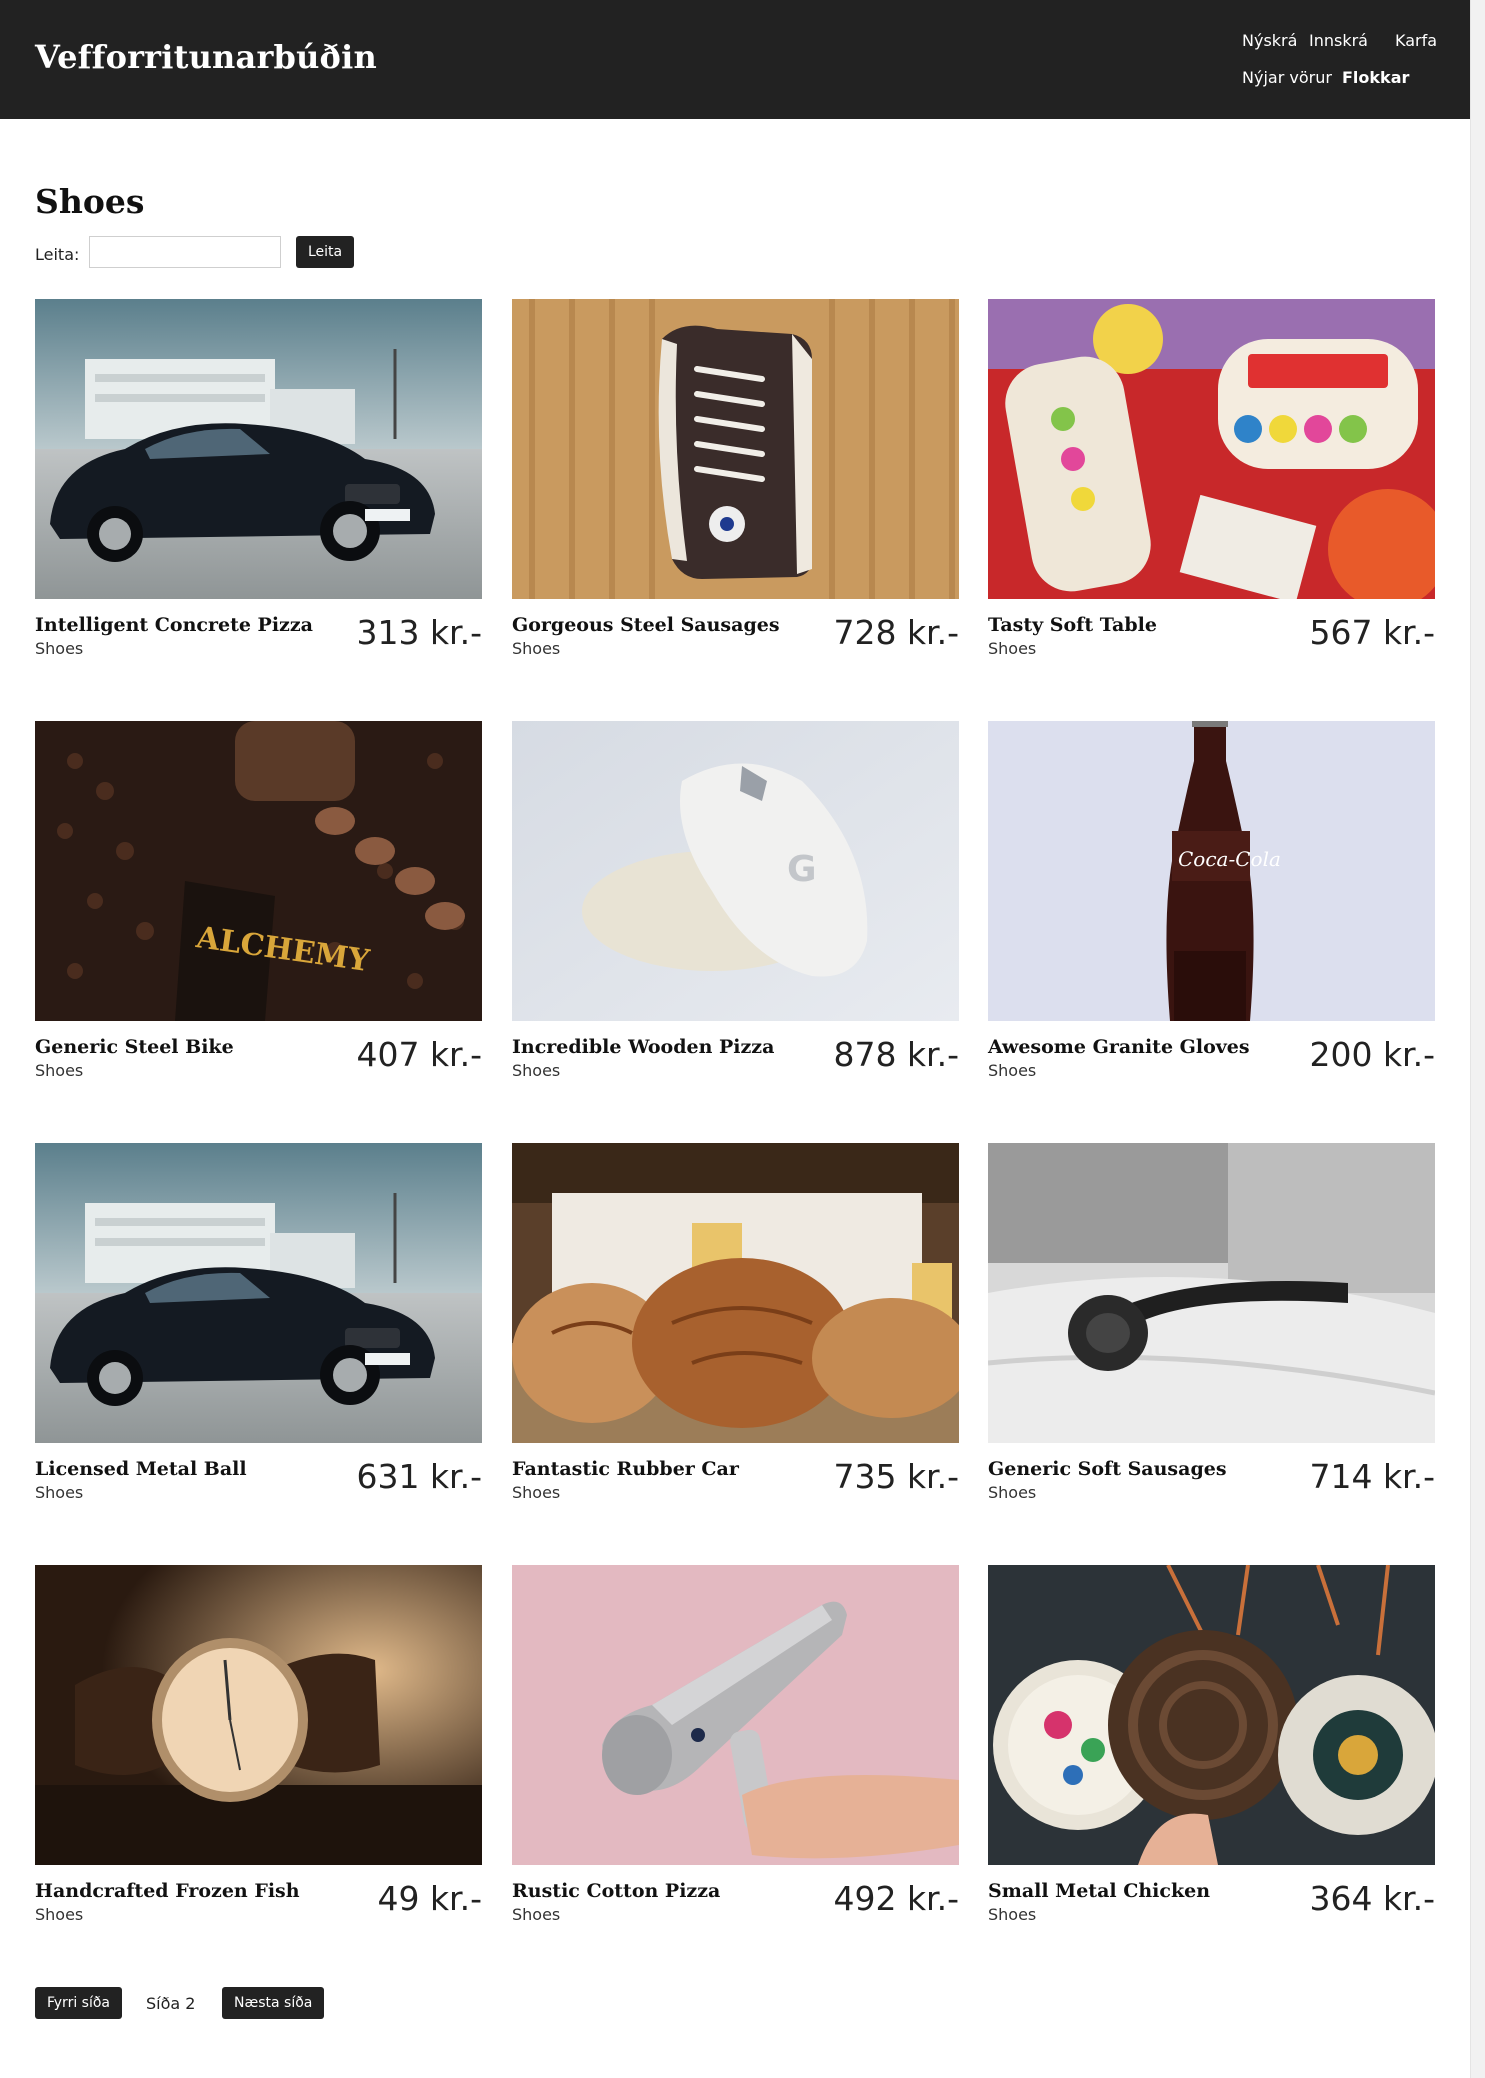 The width and height of the screenshot is (1485, 2078). Describe the element at coordinates (185, 252) in the screenshot. I see `search-input` at that location.